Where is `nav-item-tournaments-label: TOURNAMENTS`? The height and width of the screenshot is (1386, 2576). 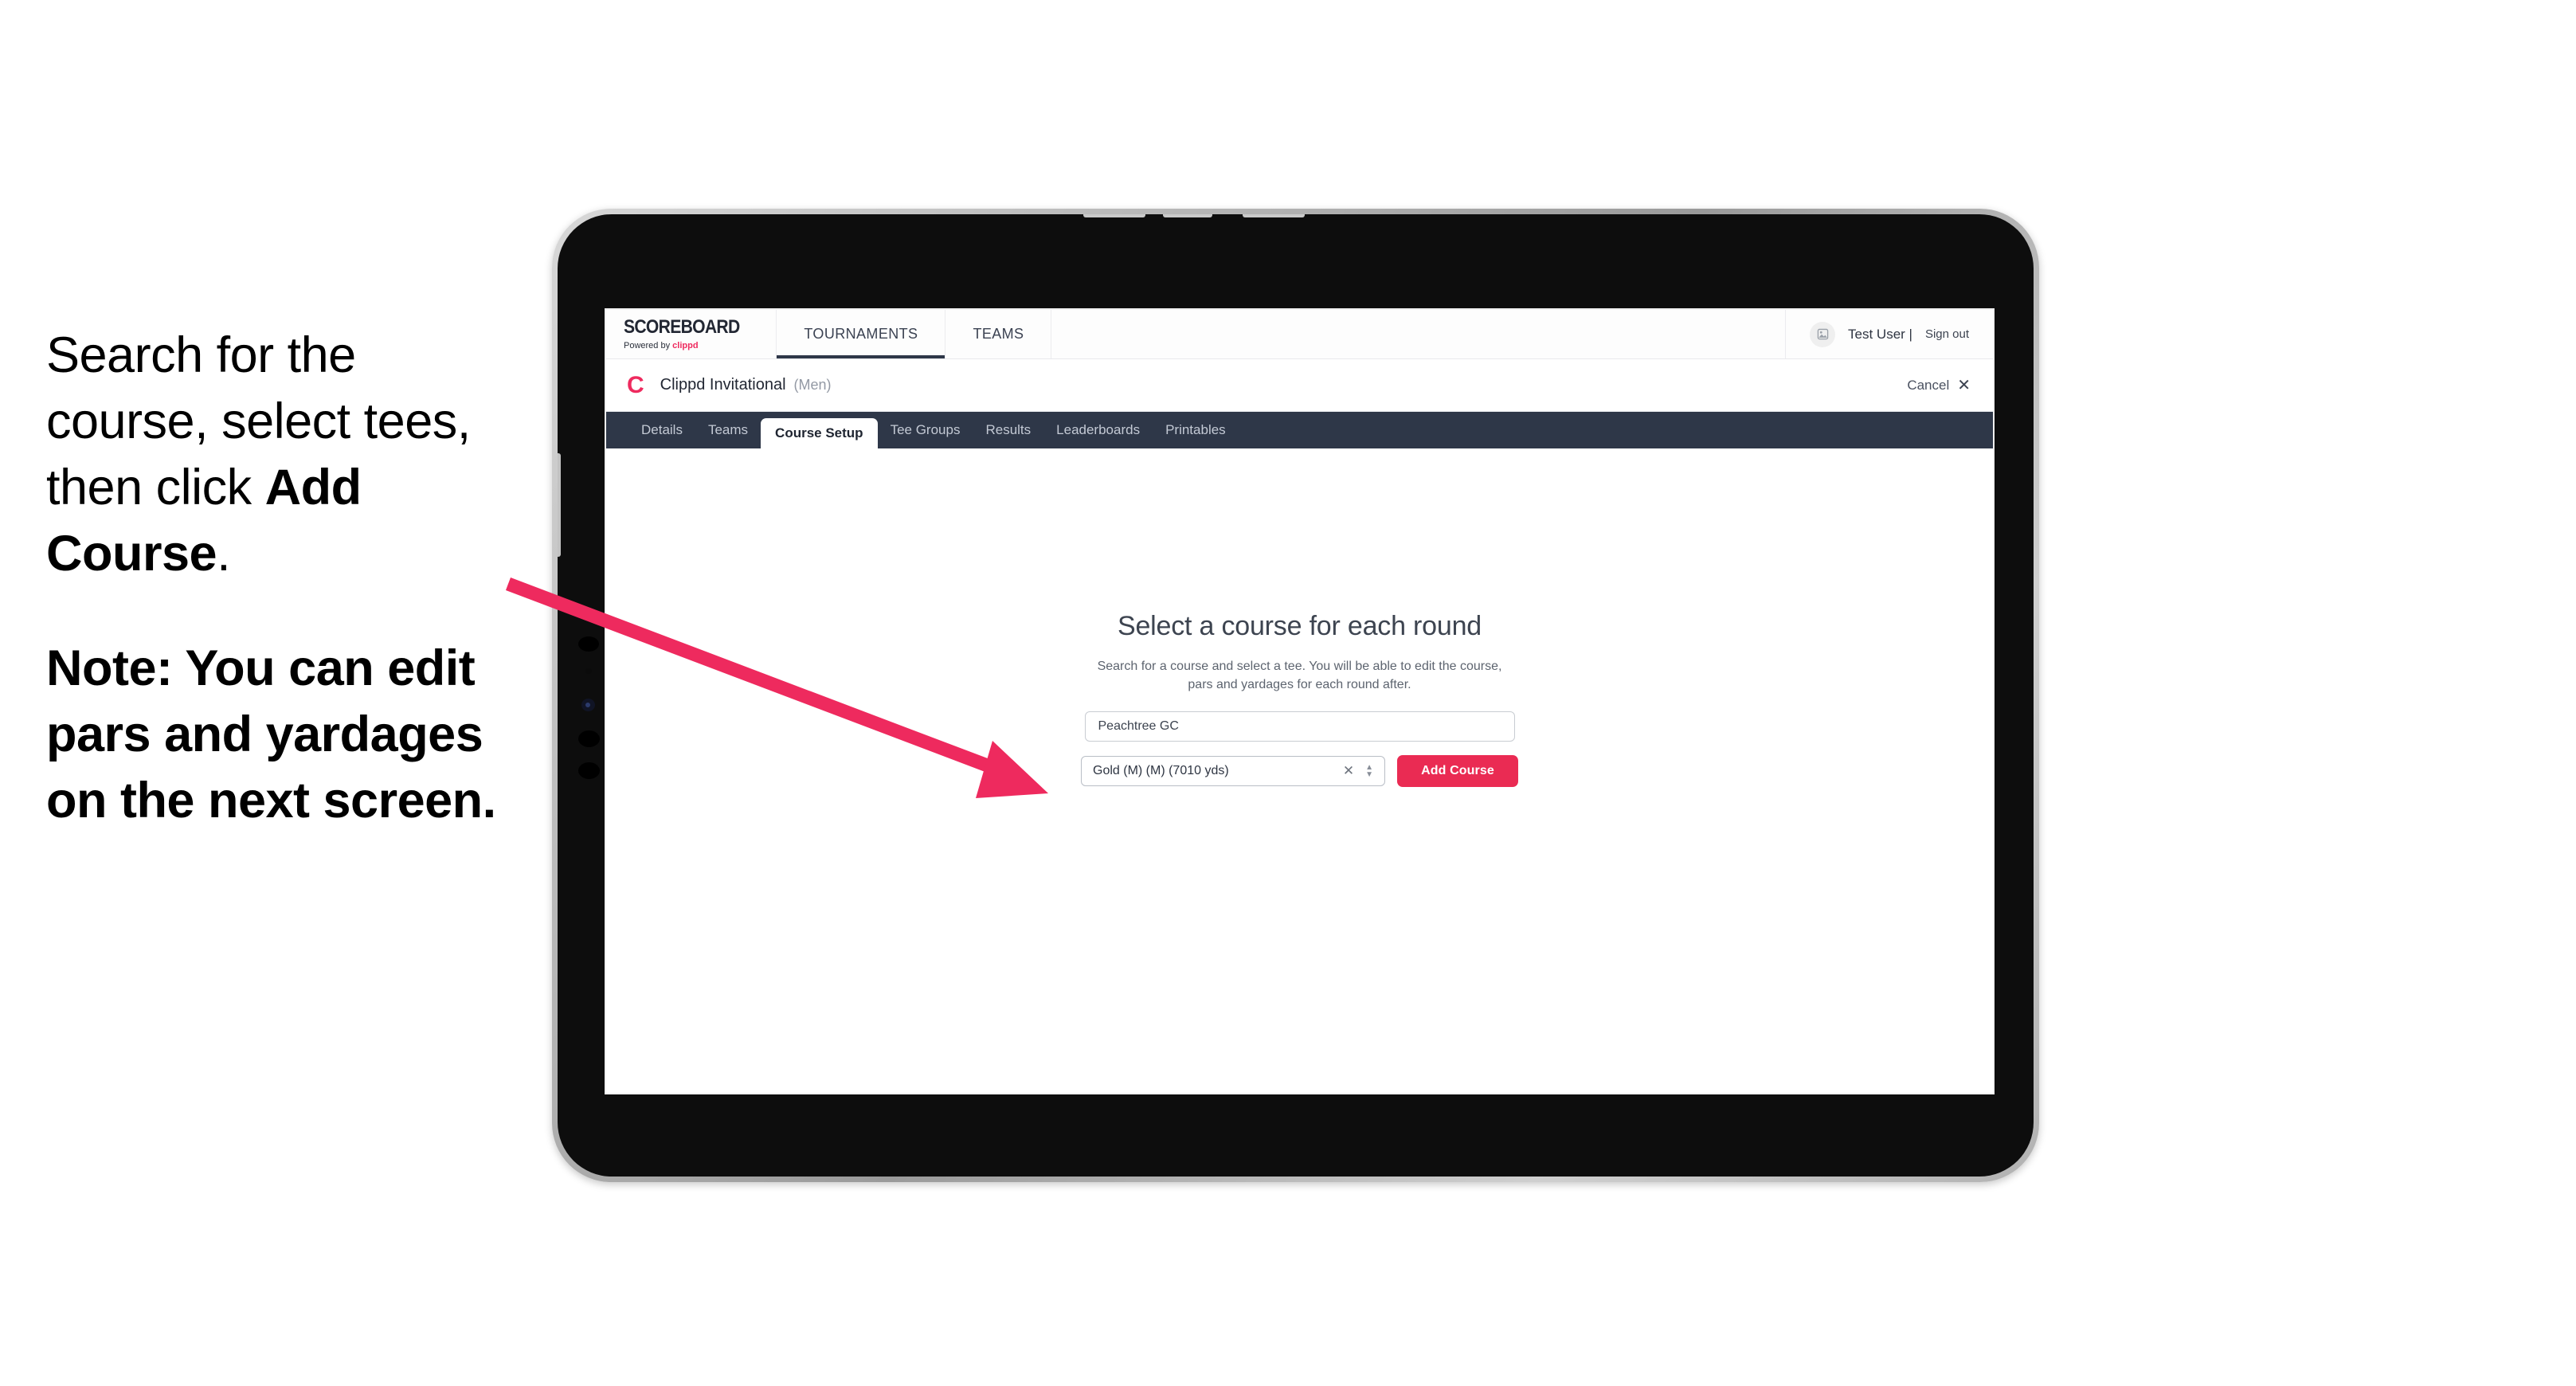 nav-item-tournaments-label: TOURNAMENTS is located at coordinates (861, 334).